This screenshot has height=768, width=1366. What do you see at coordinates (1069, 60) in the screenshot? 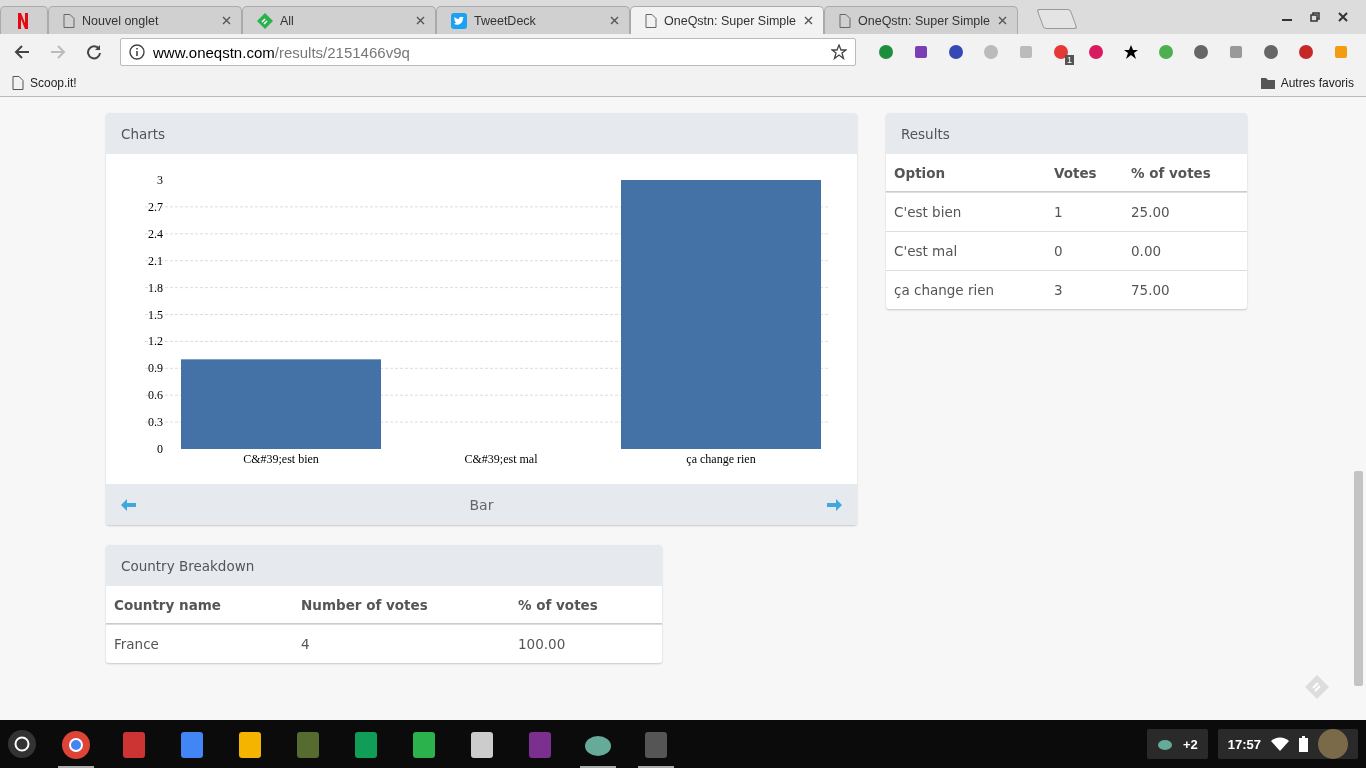
I see `extension-badge: 1` at bounding box center [1069, 60].